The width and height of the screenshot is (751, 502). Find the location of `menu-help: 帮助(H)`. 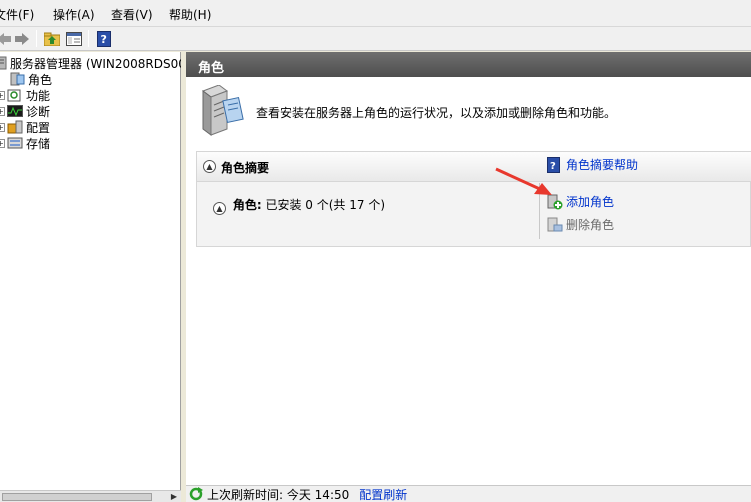

menu-help: 帮助(H) is located at coordinates (190, 14).